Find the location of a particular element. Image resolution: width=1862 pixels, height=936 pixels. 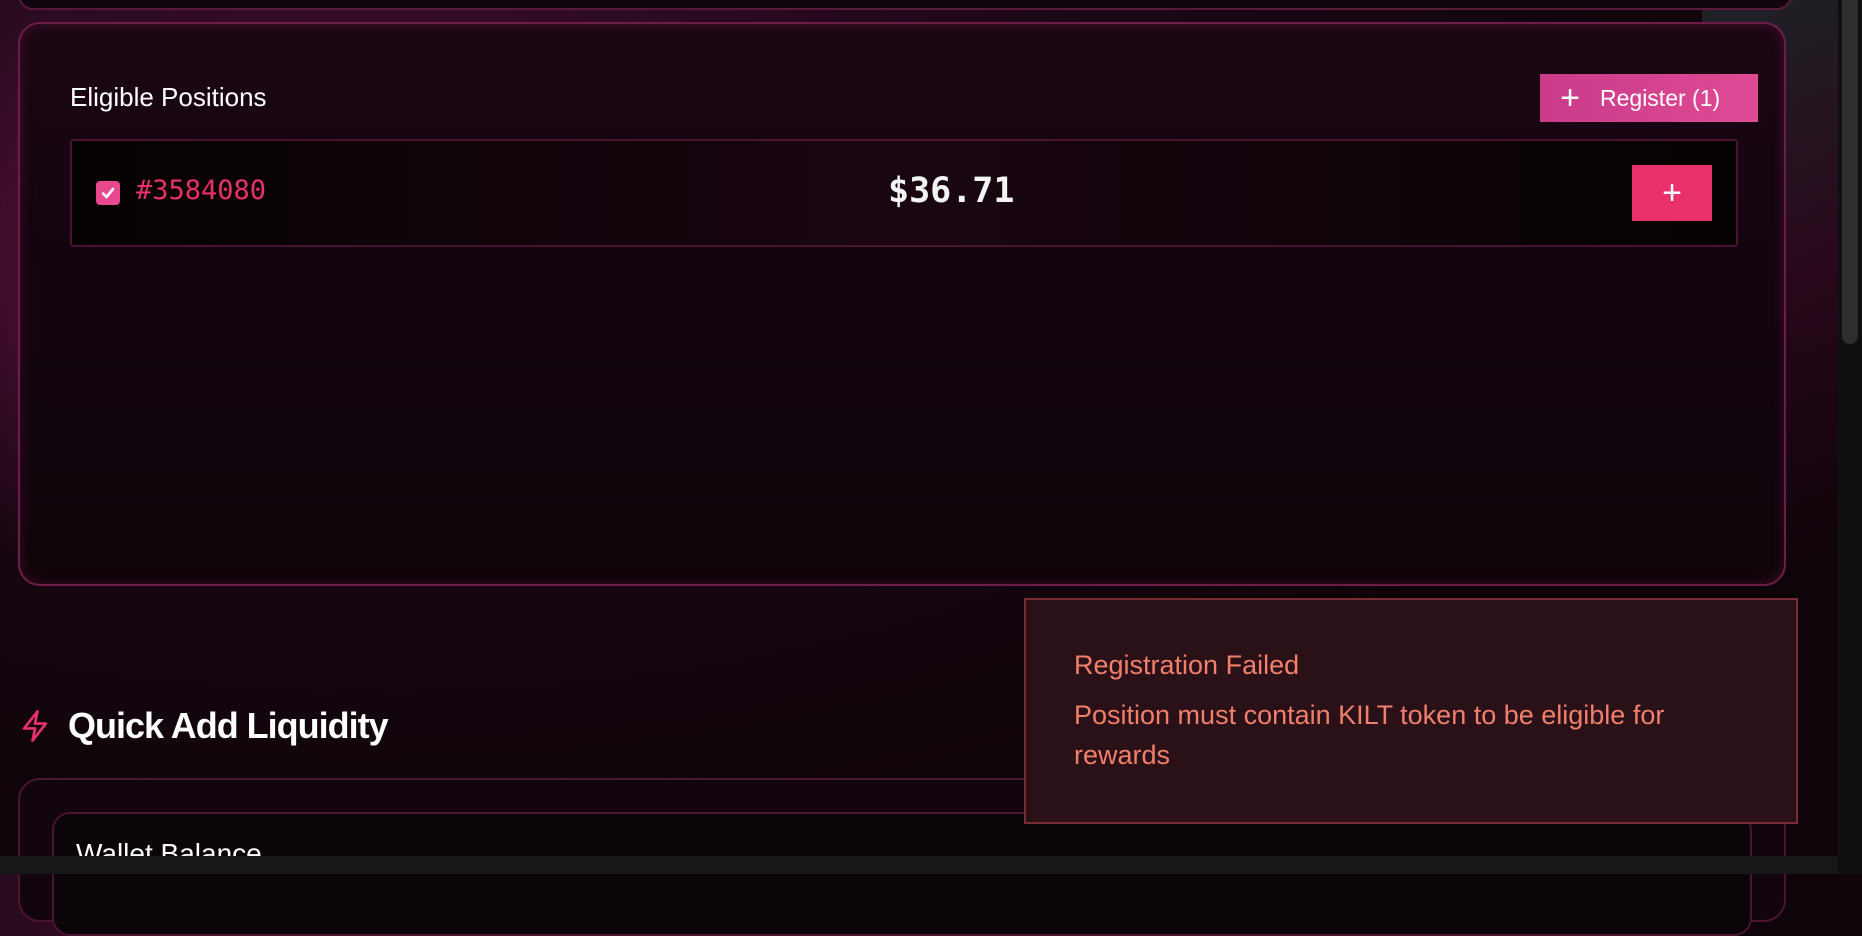

register-button: + Register (1) is located at coordinates (1649, 98).